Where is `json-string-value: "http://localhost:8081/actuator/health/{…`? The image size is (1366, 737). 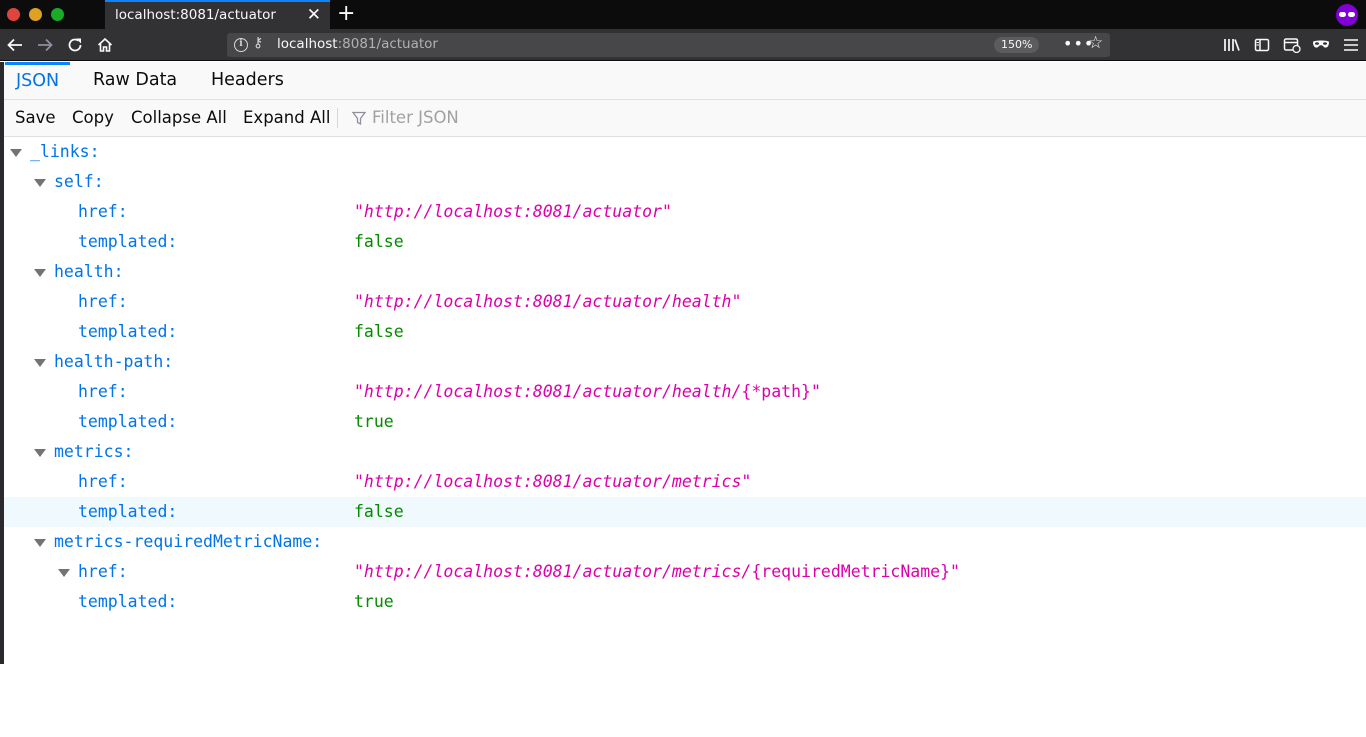
json-string-value: "http://localhost:8081/actuator/health/{… is located at coordinates (587, 391).